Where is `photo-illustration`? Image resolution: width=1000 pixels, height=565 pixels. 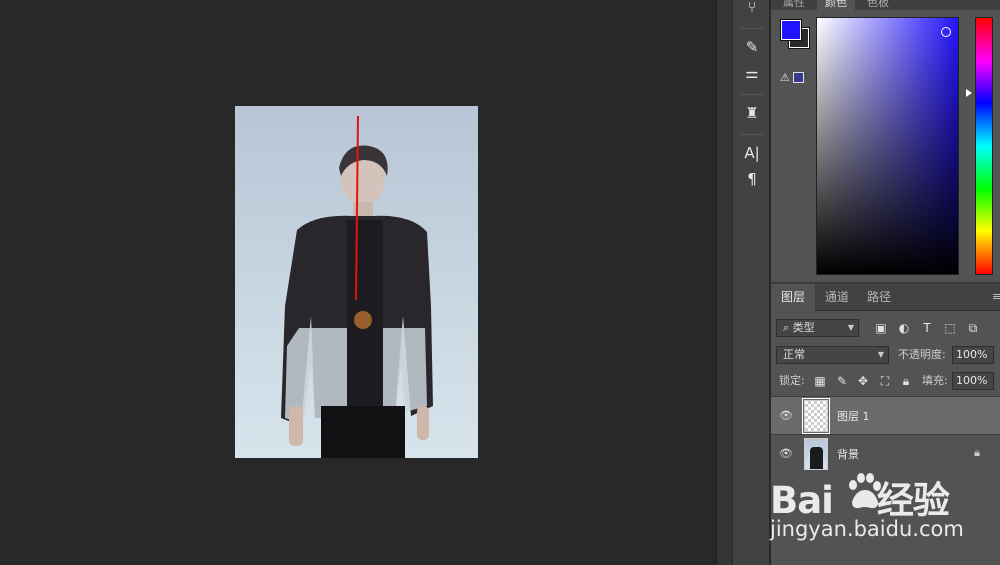
photo-illustration is located at coordinates (357, 286).